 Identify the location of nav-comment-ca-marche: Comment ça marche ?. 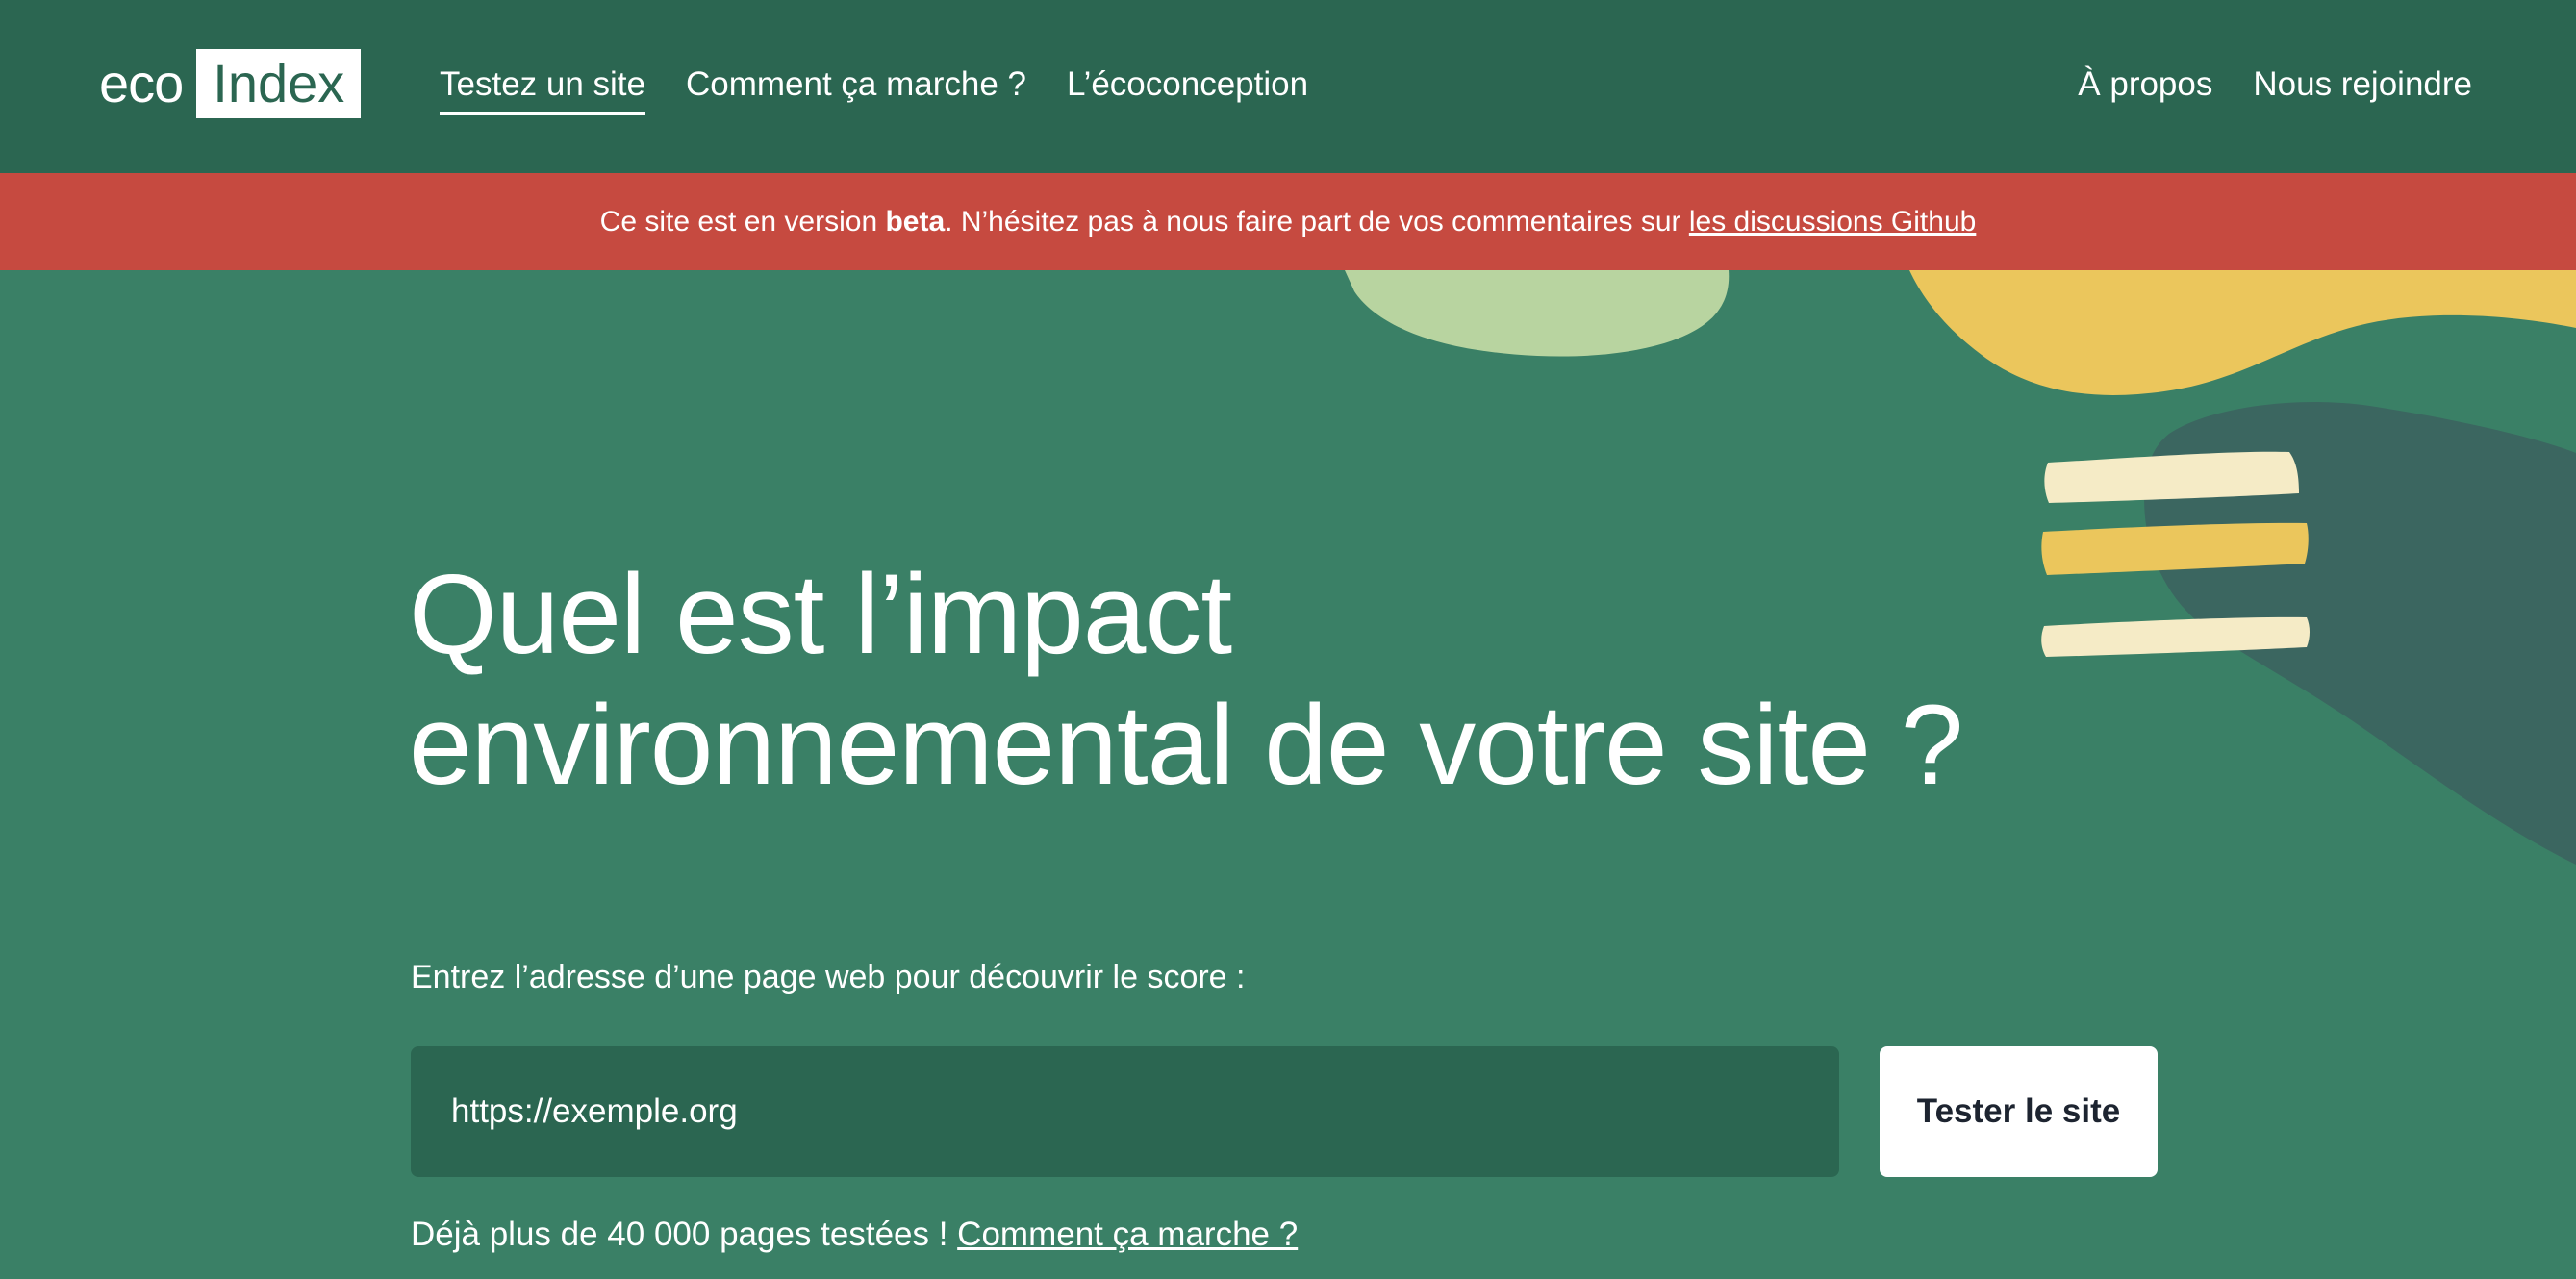
(856, 86).